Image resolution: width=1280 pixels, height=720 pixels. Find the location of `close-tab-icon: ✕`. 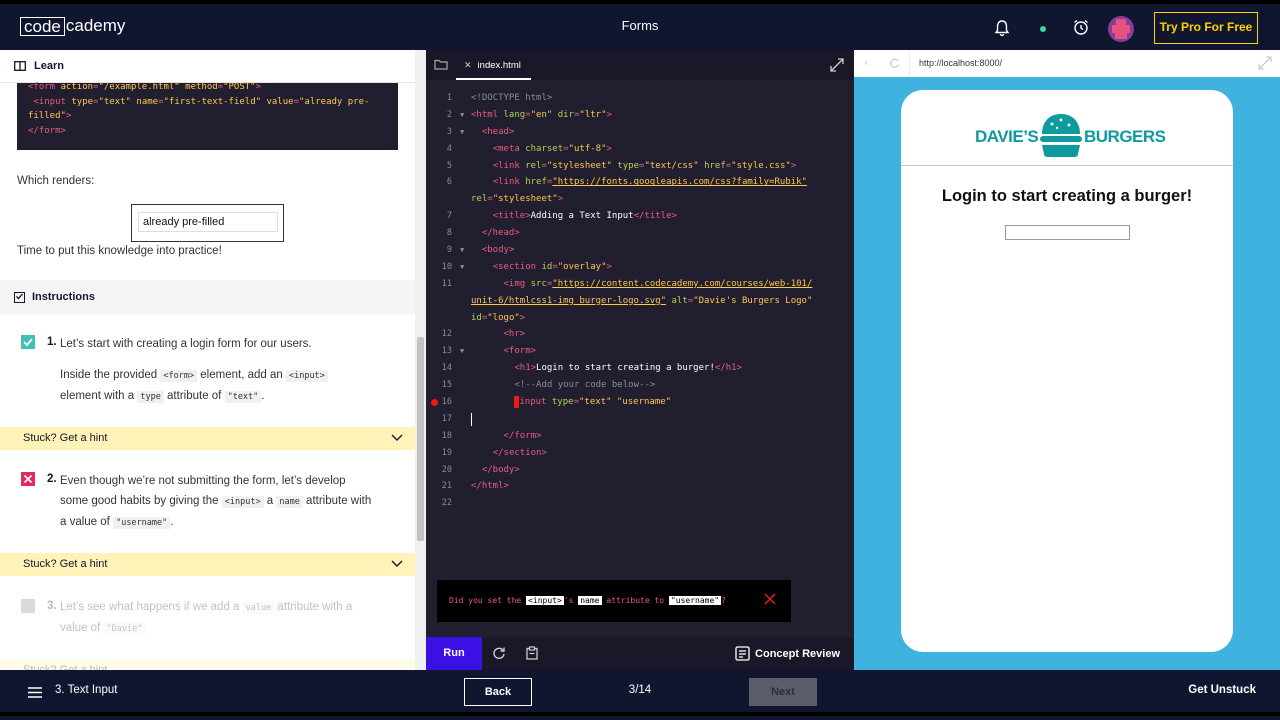

close-tab-icon: ✕ is located at coordinates (468, 65).